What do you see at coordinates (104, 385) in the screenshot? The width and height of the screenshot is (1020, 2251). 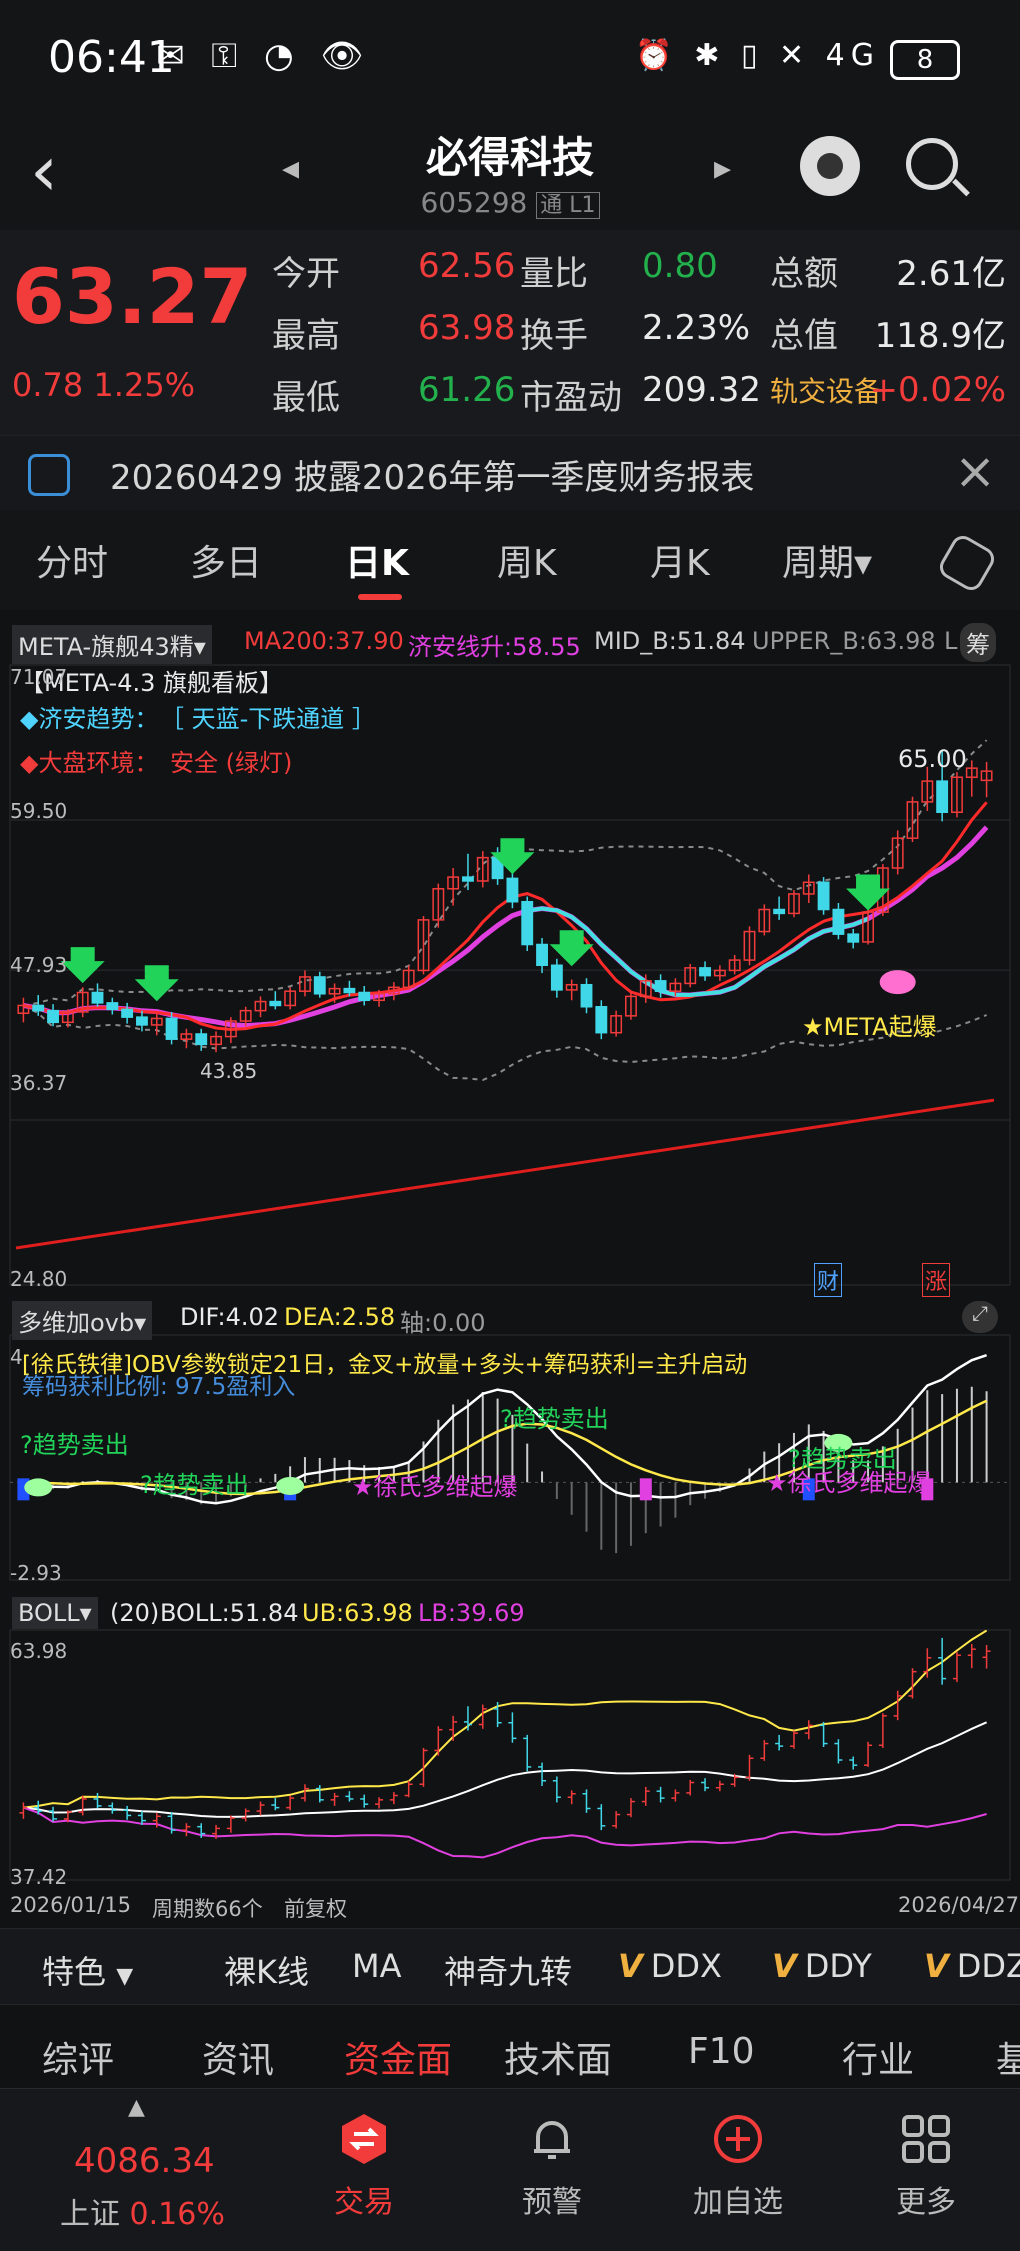 I see `price-change: 0.78 1.25%` at bounding box center [104, 385].